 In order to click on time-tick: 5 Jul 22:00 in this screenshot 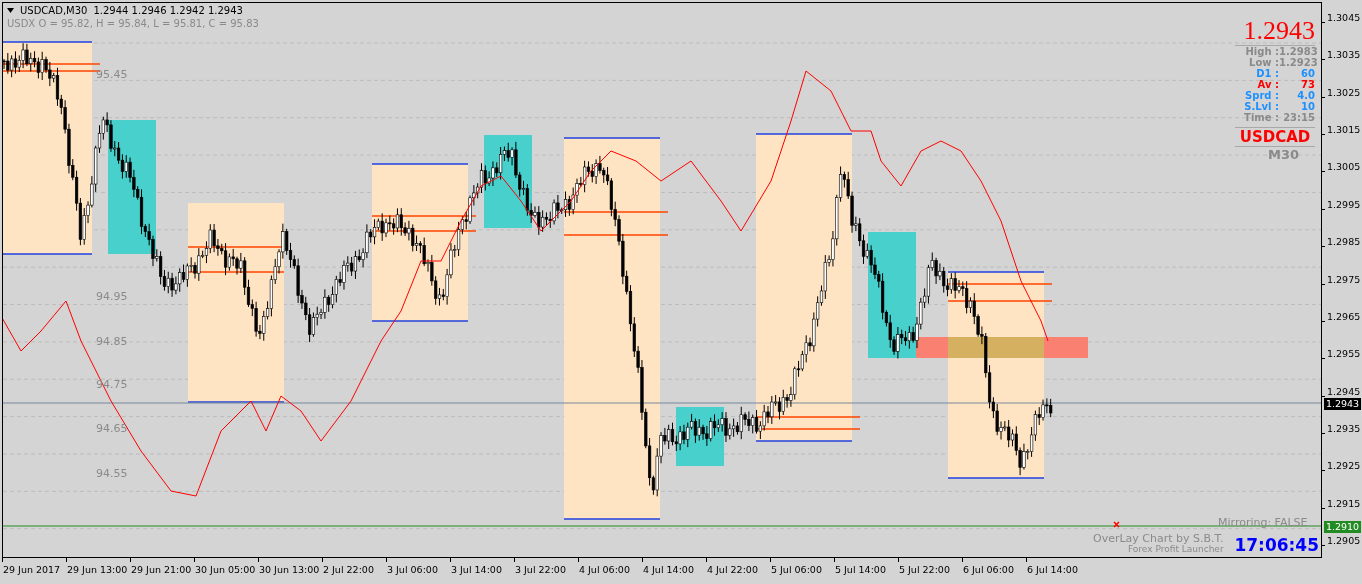, I will do `click(924, 569)`.